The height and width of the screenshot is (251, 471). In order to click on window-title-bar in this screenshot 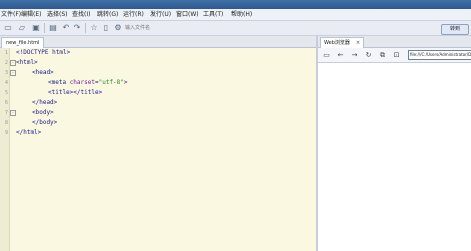, I will do `click(235, 4)`.